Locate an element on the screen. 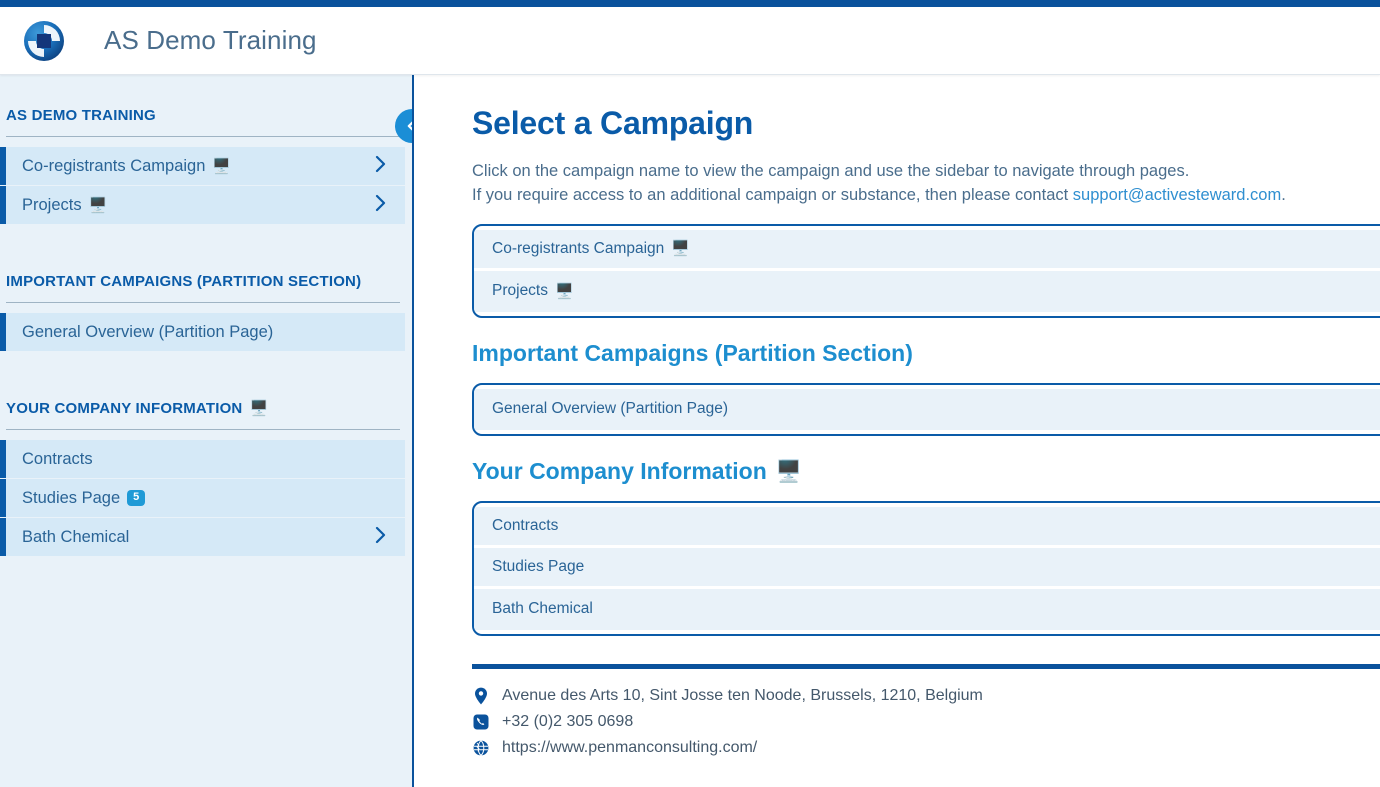 The image size is (1380, 787). sidebar-item-text: Co-registrants Campaign is located at coordinates (114, 165).